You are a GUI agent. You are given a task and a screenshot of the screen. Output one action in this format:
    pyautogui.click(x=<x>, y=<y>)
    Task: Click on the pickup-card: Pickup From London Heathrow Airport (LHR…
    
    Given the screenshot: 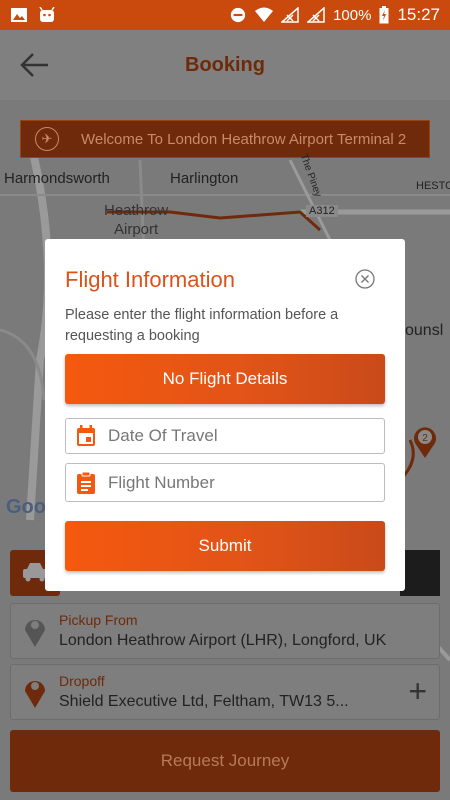 What is the action you would take?
    pyautogui.click(x=225, y=631)
    